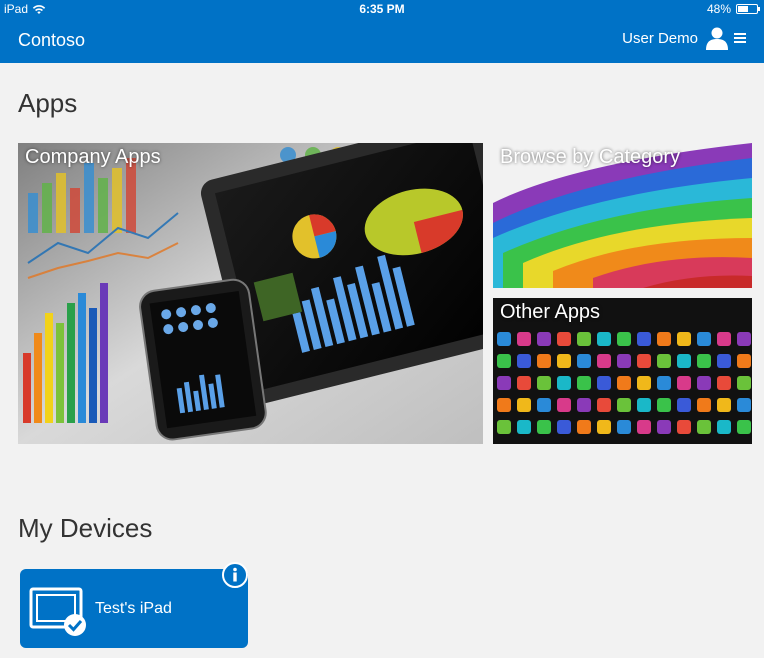 This screenshot has width=764, height=658. What do you see at coordinates (550, 312) in the screenshot?
I see `other-apps-label: Other Apps` at bounding box center [550, 312].